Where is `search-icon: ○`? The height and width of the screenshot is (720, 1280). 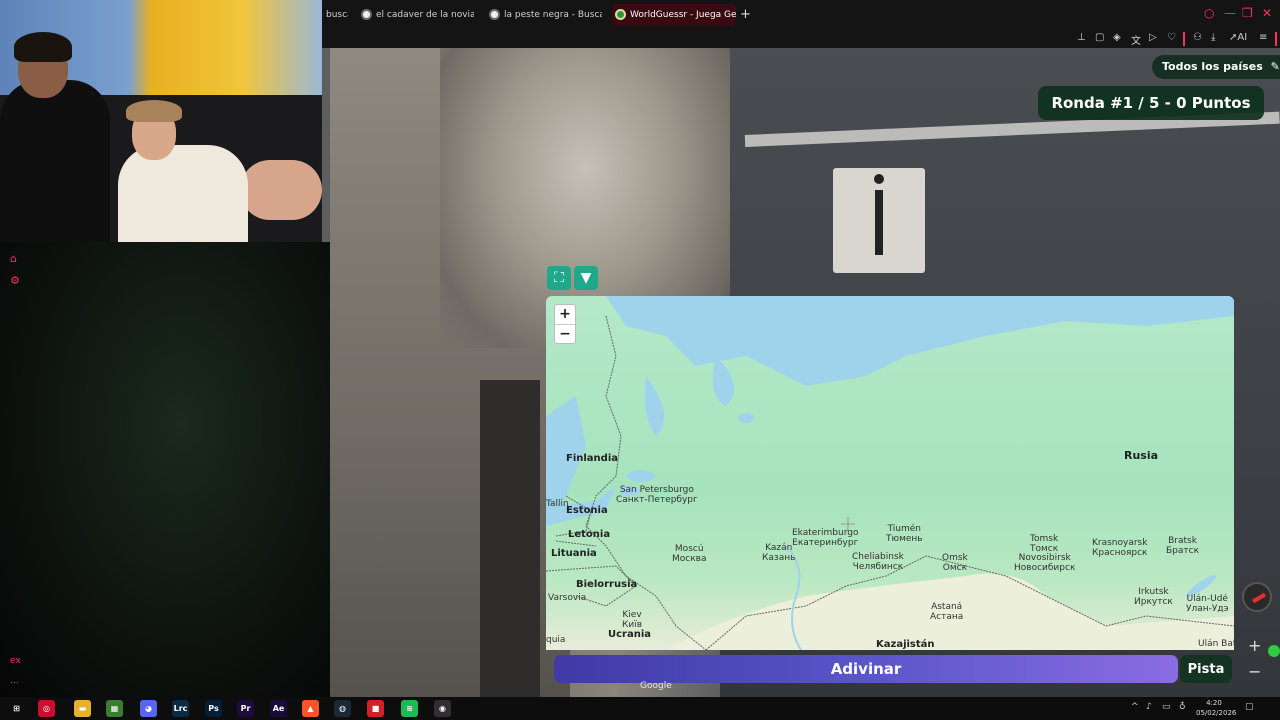
search-icon: ○ is located at coordinates (1209, 13).